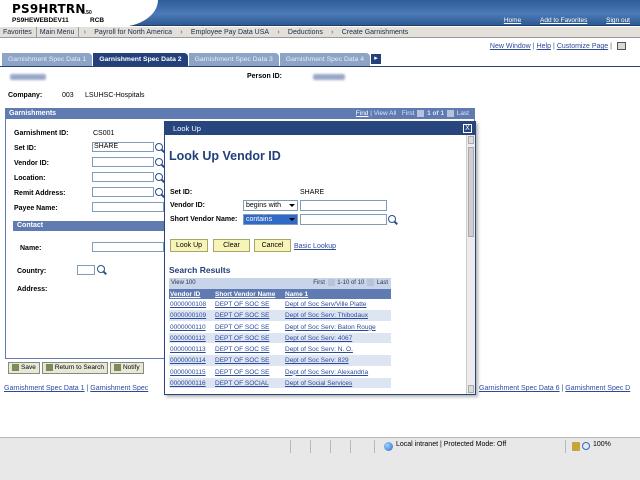  What do you see at coordinates (331, 282) in the screenshot?
I see `results-prev-icon` at bounding box center [331, 282].